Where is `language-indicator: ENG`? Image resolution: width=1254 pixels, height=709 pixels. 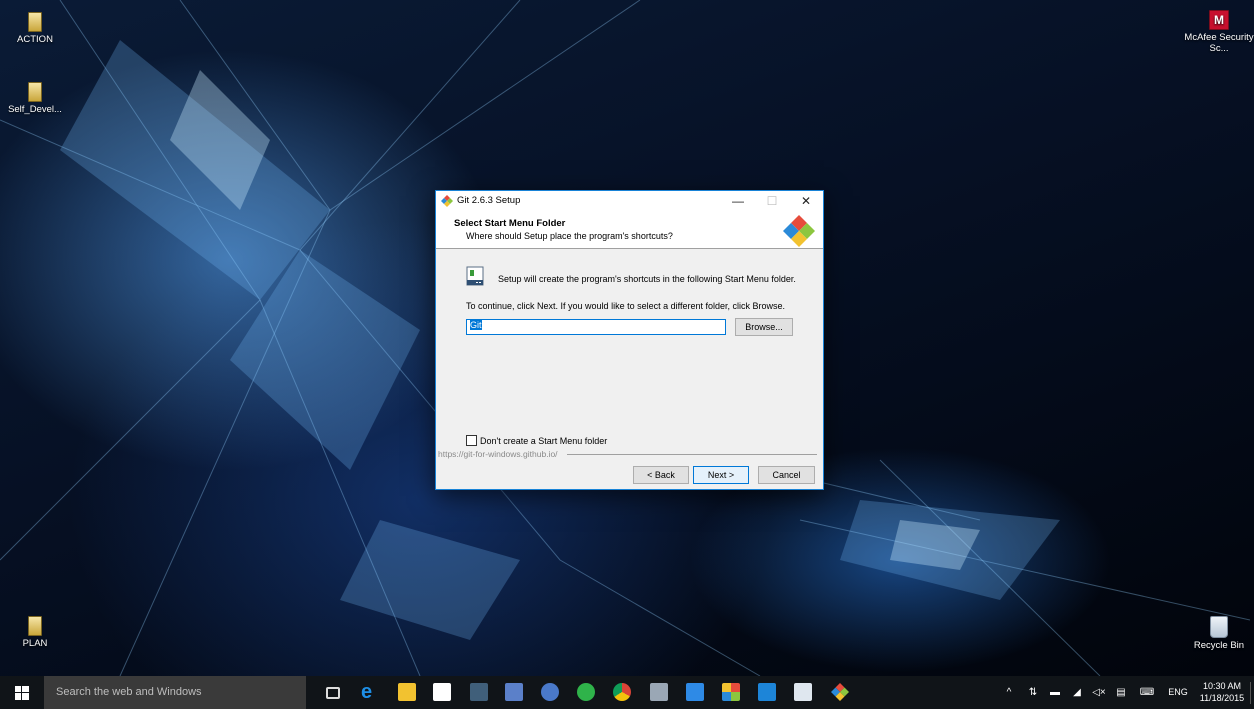 language-indicator: ENG is located at coordinates (1178, 692).